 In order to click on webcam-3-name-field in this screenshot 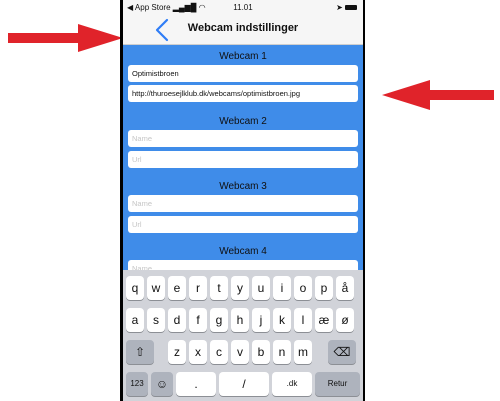, I will do `click(243, 203)`.